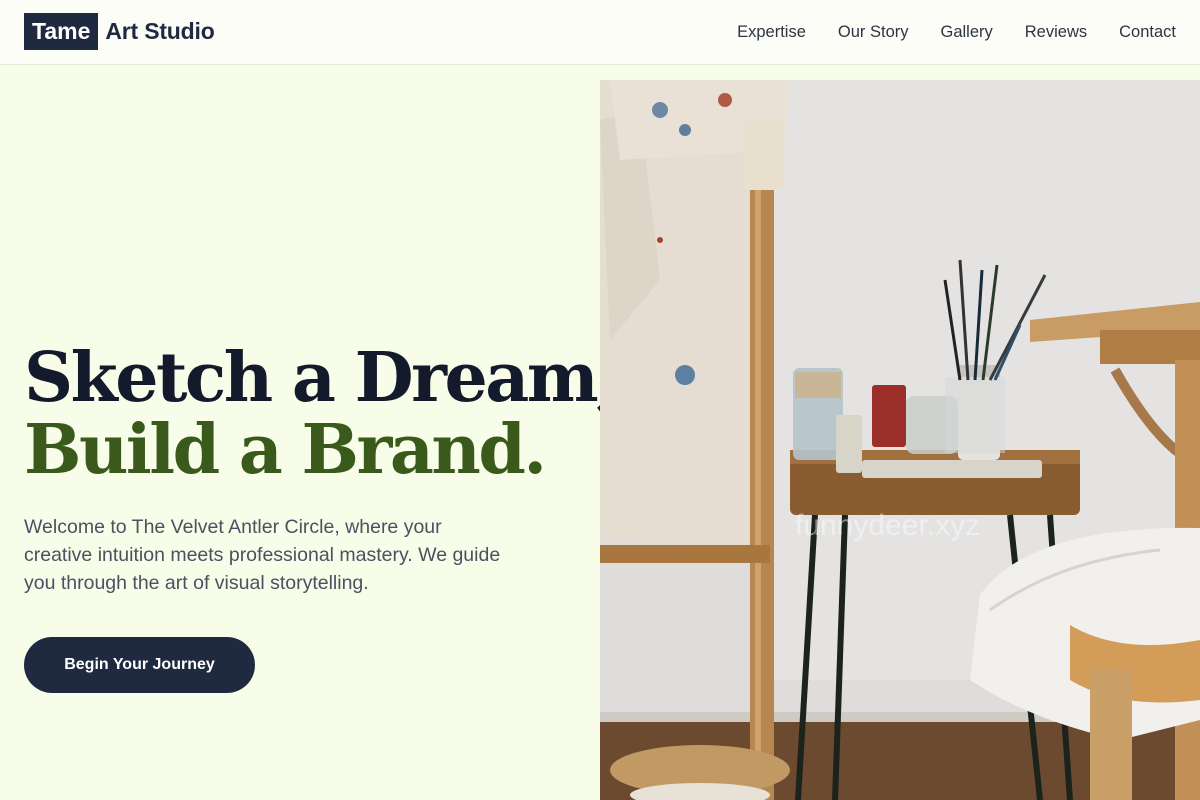  I want to click on nav-link-our-story: Our Story, so click(873, 32).